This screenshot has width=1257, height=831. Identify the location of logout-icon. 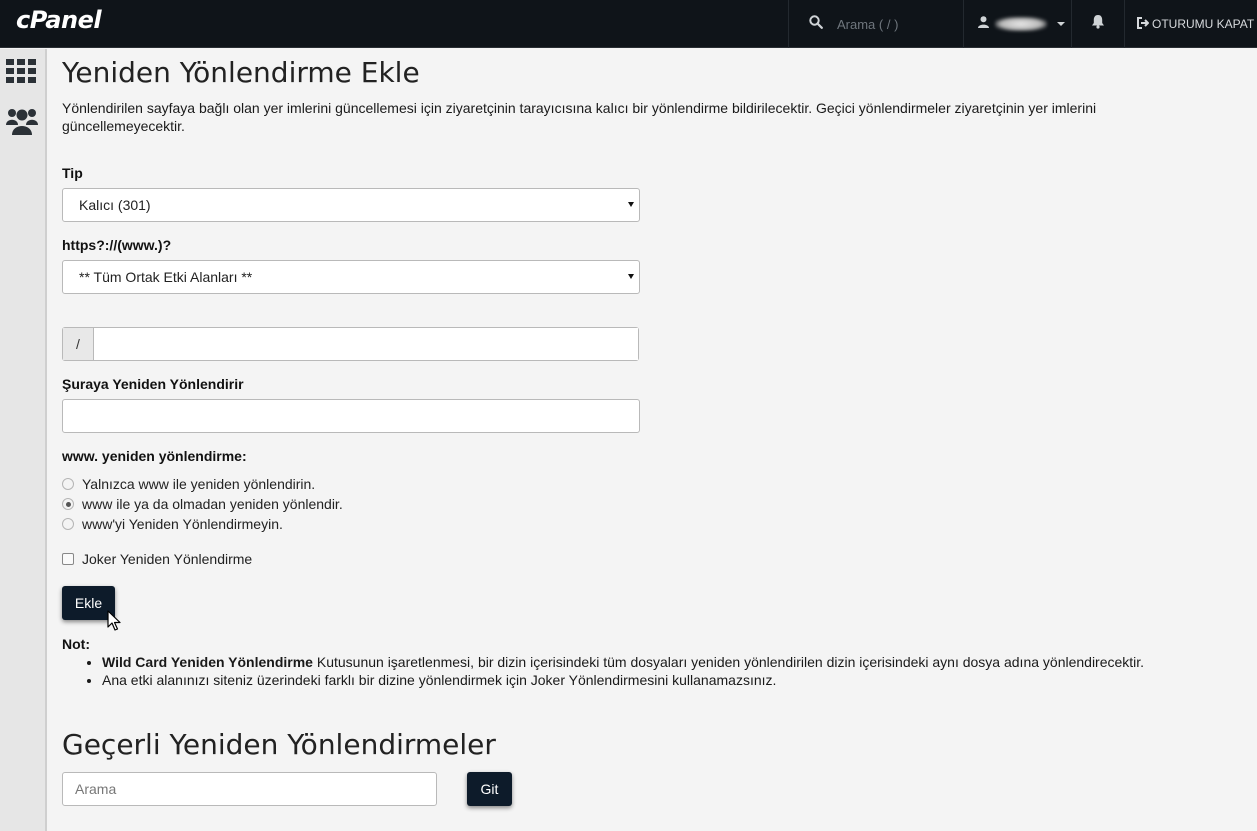
(1144, 24).